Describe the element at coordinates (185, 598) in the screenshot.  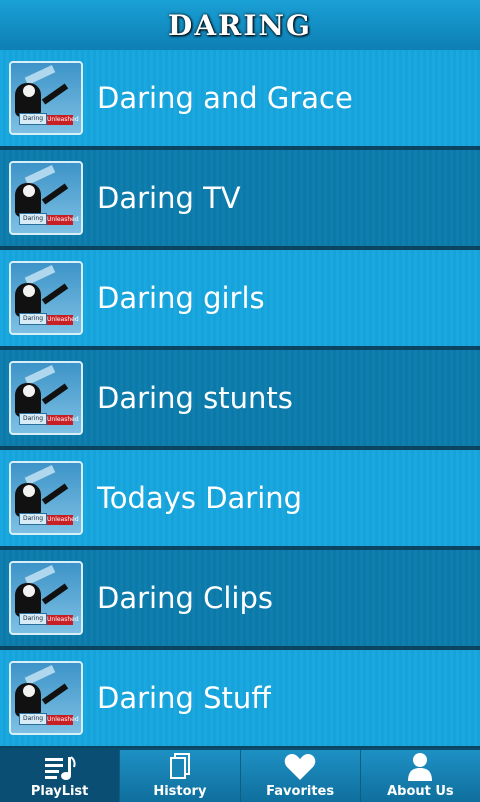
I see `playlist-title: Daring Clips` at that location.